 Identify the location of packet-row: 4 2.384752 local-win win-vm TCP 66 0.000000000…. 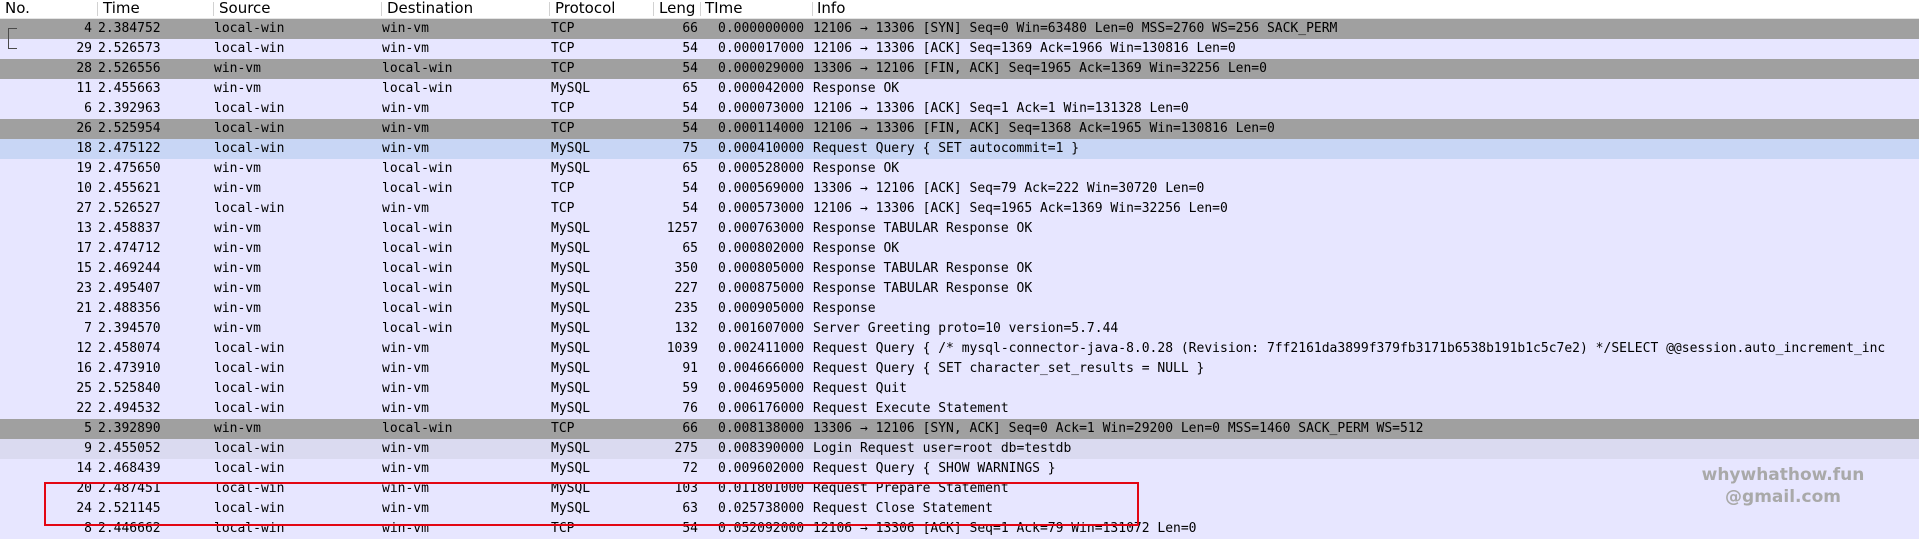
(959, 29).